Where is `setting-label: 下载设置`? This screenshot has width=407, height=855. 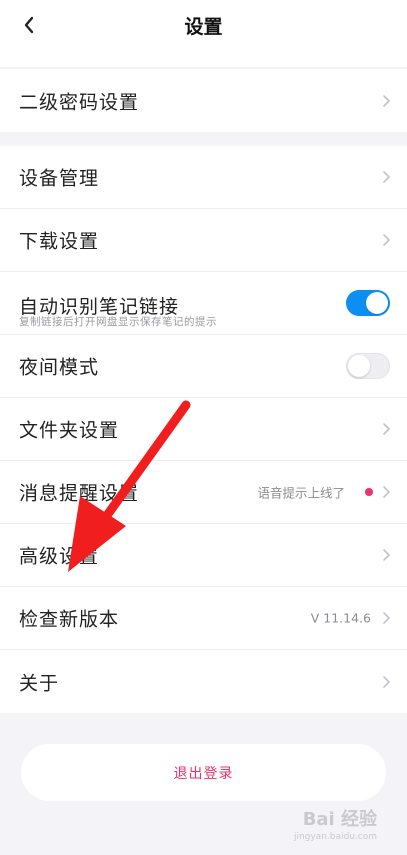 setting-label: 下载设置 is located at coordinates (59, 241).